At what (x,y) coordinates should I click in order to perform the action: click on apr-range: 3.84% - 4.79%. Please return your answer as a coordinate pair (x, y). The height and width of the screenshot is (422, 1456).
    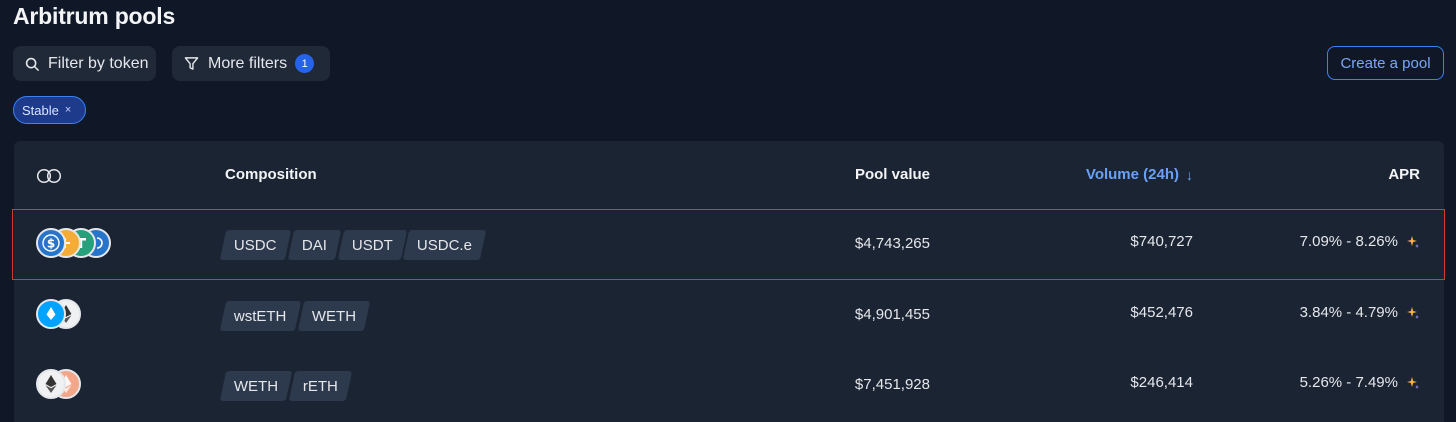
    Looking at the image, I should click on (1348, 312).